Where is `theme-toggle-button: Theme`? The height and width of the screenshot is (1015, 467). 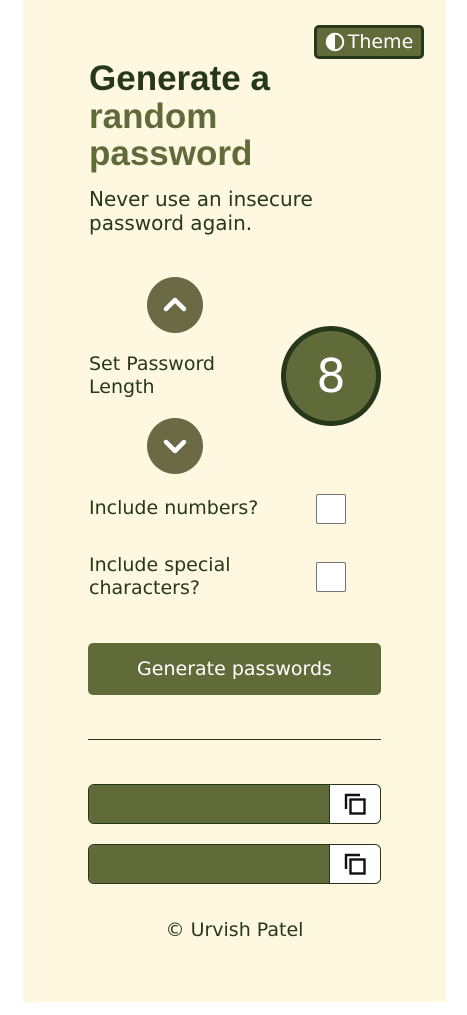
theme-toggle-button: Theme is located at coordinates (369, 42).